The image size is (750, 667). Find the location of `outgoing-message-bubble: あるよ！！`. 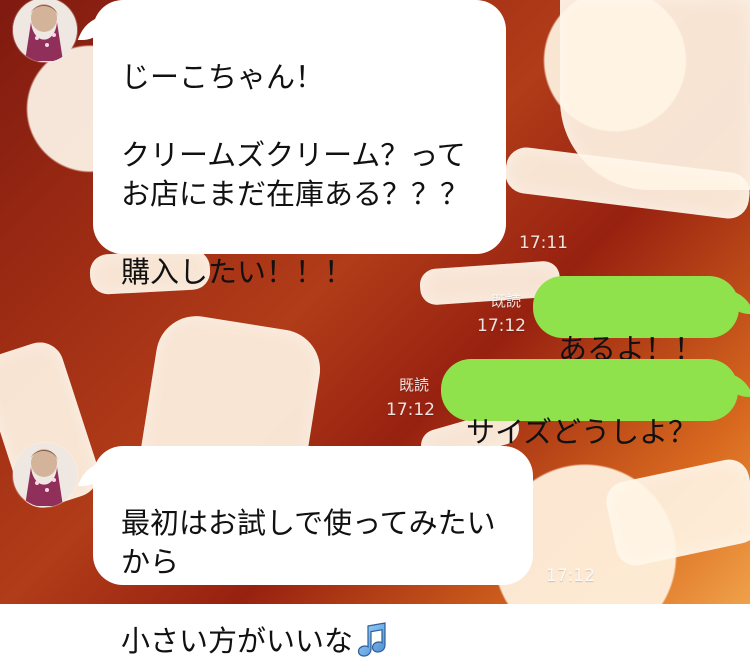

outgoing-message-bubble: あるよ！！ is located at coordinates (636, 321).